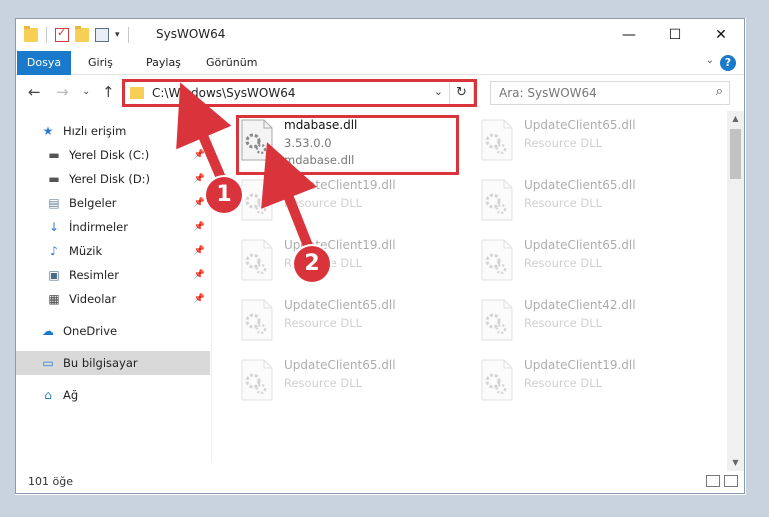 This screenshot has width=769, height=517. I want to click on search-input: Ara: SysWOW64, so click(548, 93).